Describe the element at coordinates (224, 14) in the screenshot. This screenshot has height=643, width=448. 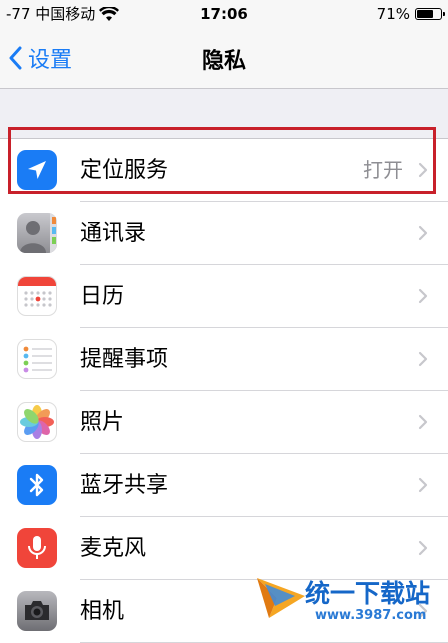
I see `status-bar: -77 中国移动 17:06 71%` at that location.